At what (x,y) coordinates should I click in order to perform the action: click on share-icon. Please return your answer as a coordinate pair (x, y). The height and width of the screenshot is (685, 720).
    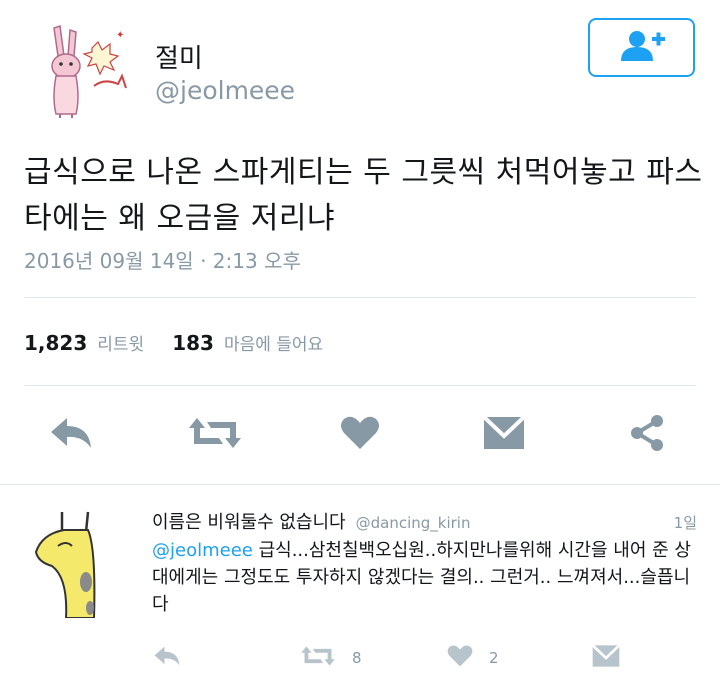
    Looking at the image, I should click on (647, 435).